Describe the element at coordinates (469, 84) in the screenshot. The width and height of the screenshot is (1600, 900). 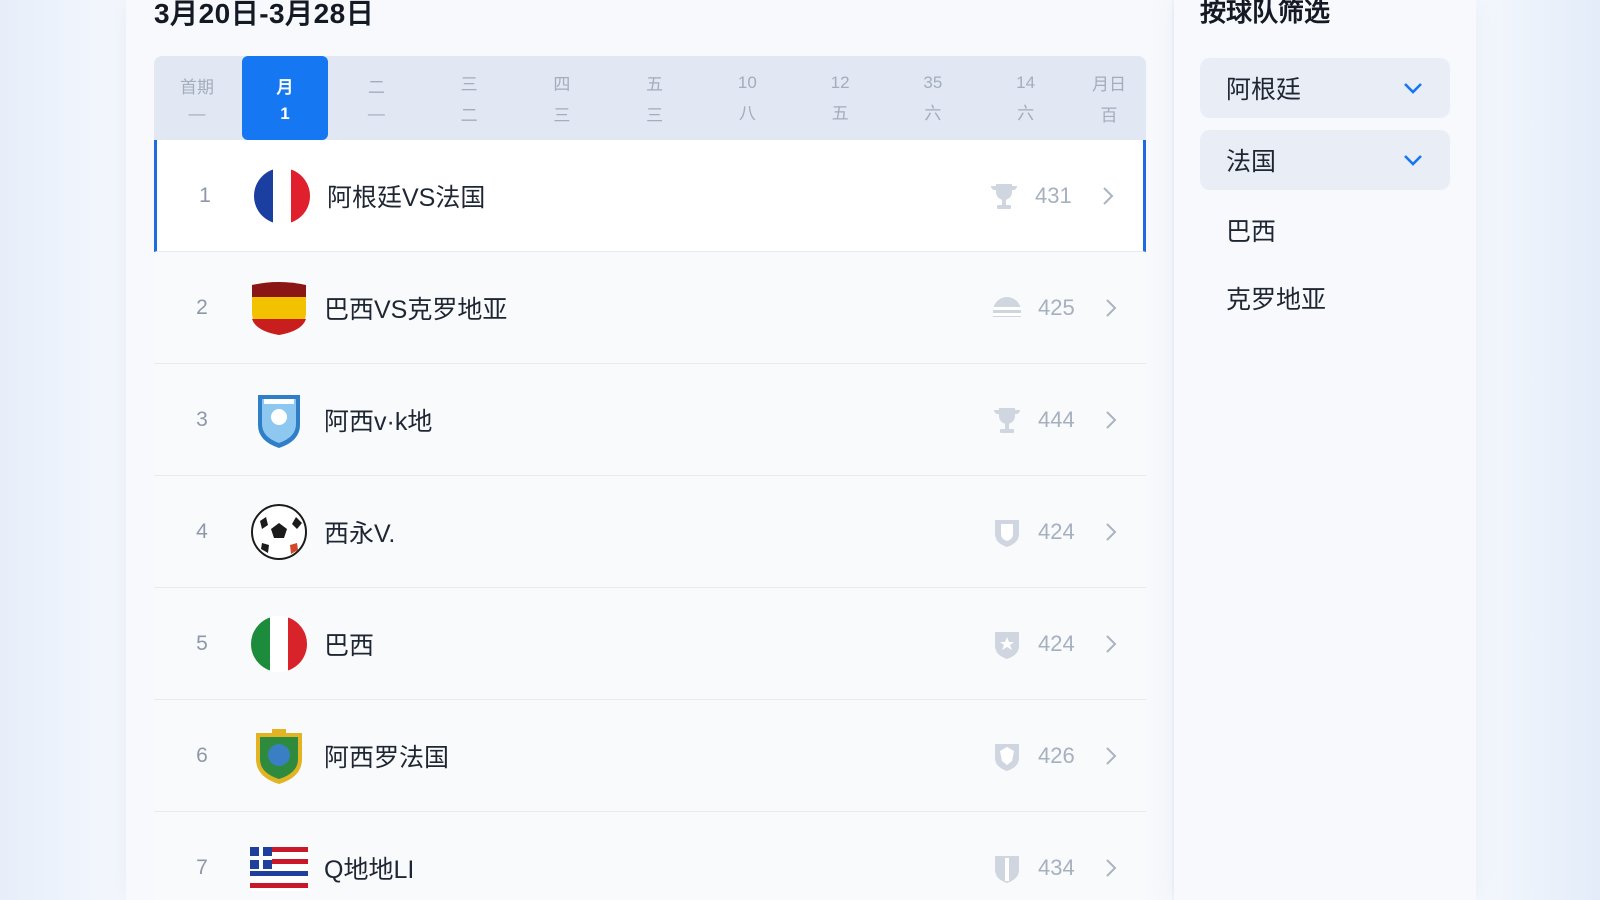
I see `day-tab-top: 三` at that location.